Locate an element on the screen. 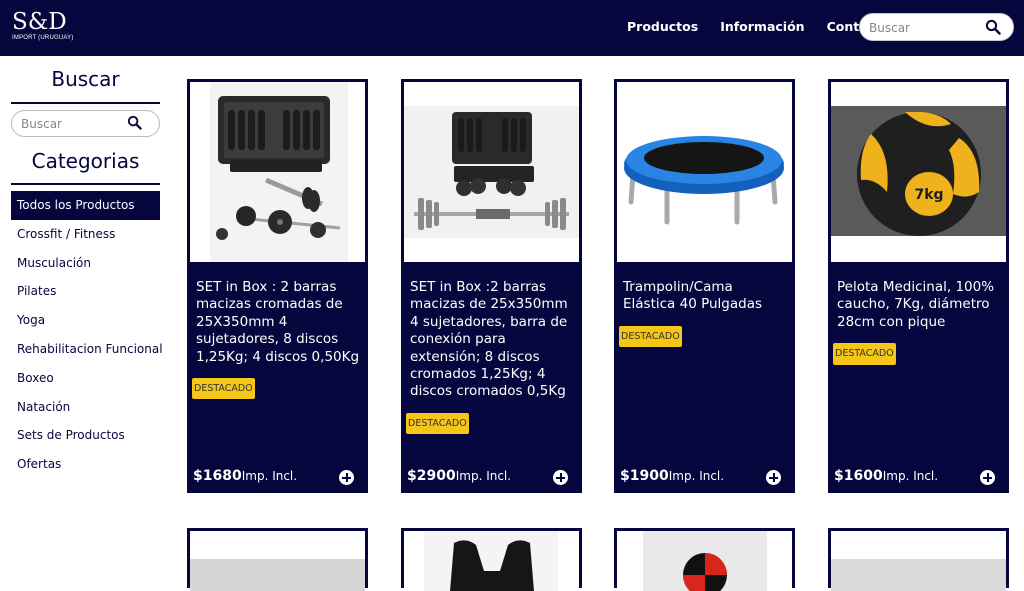 Image resolution: width=1024 pixels, height=591 pixels. product-price: $1900Imp. Incl. is located at coordinates (672, 476).